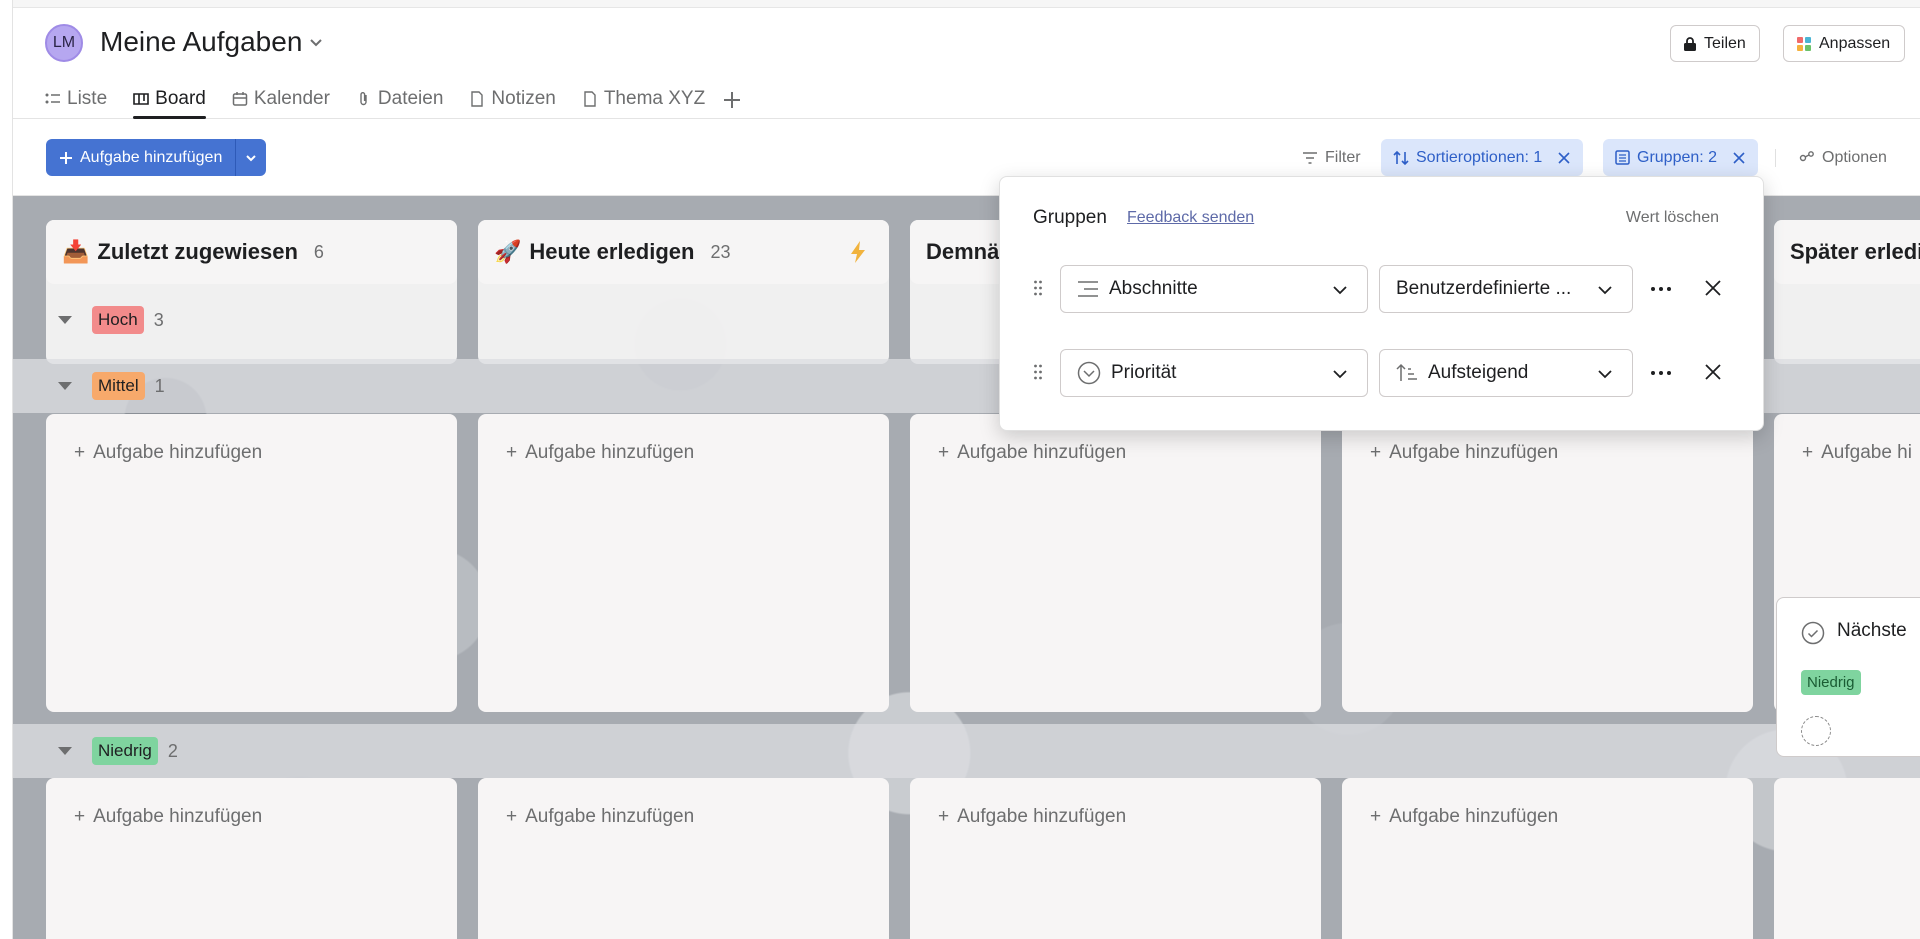  I want to click on priority-pill: Hoch, so click(118, 320).